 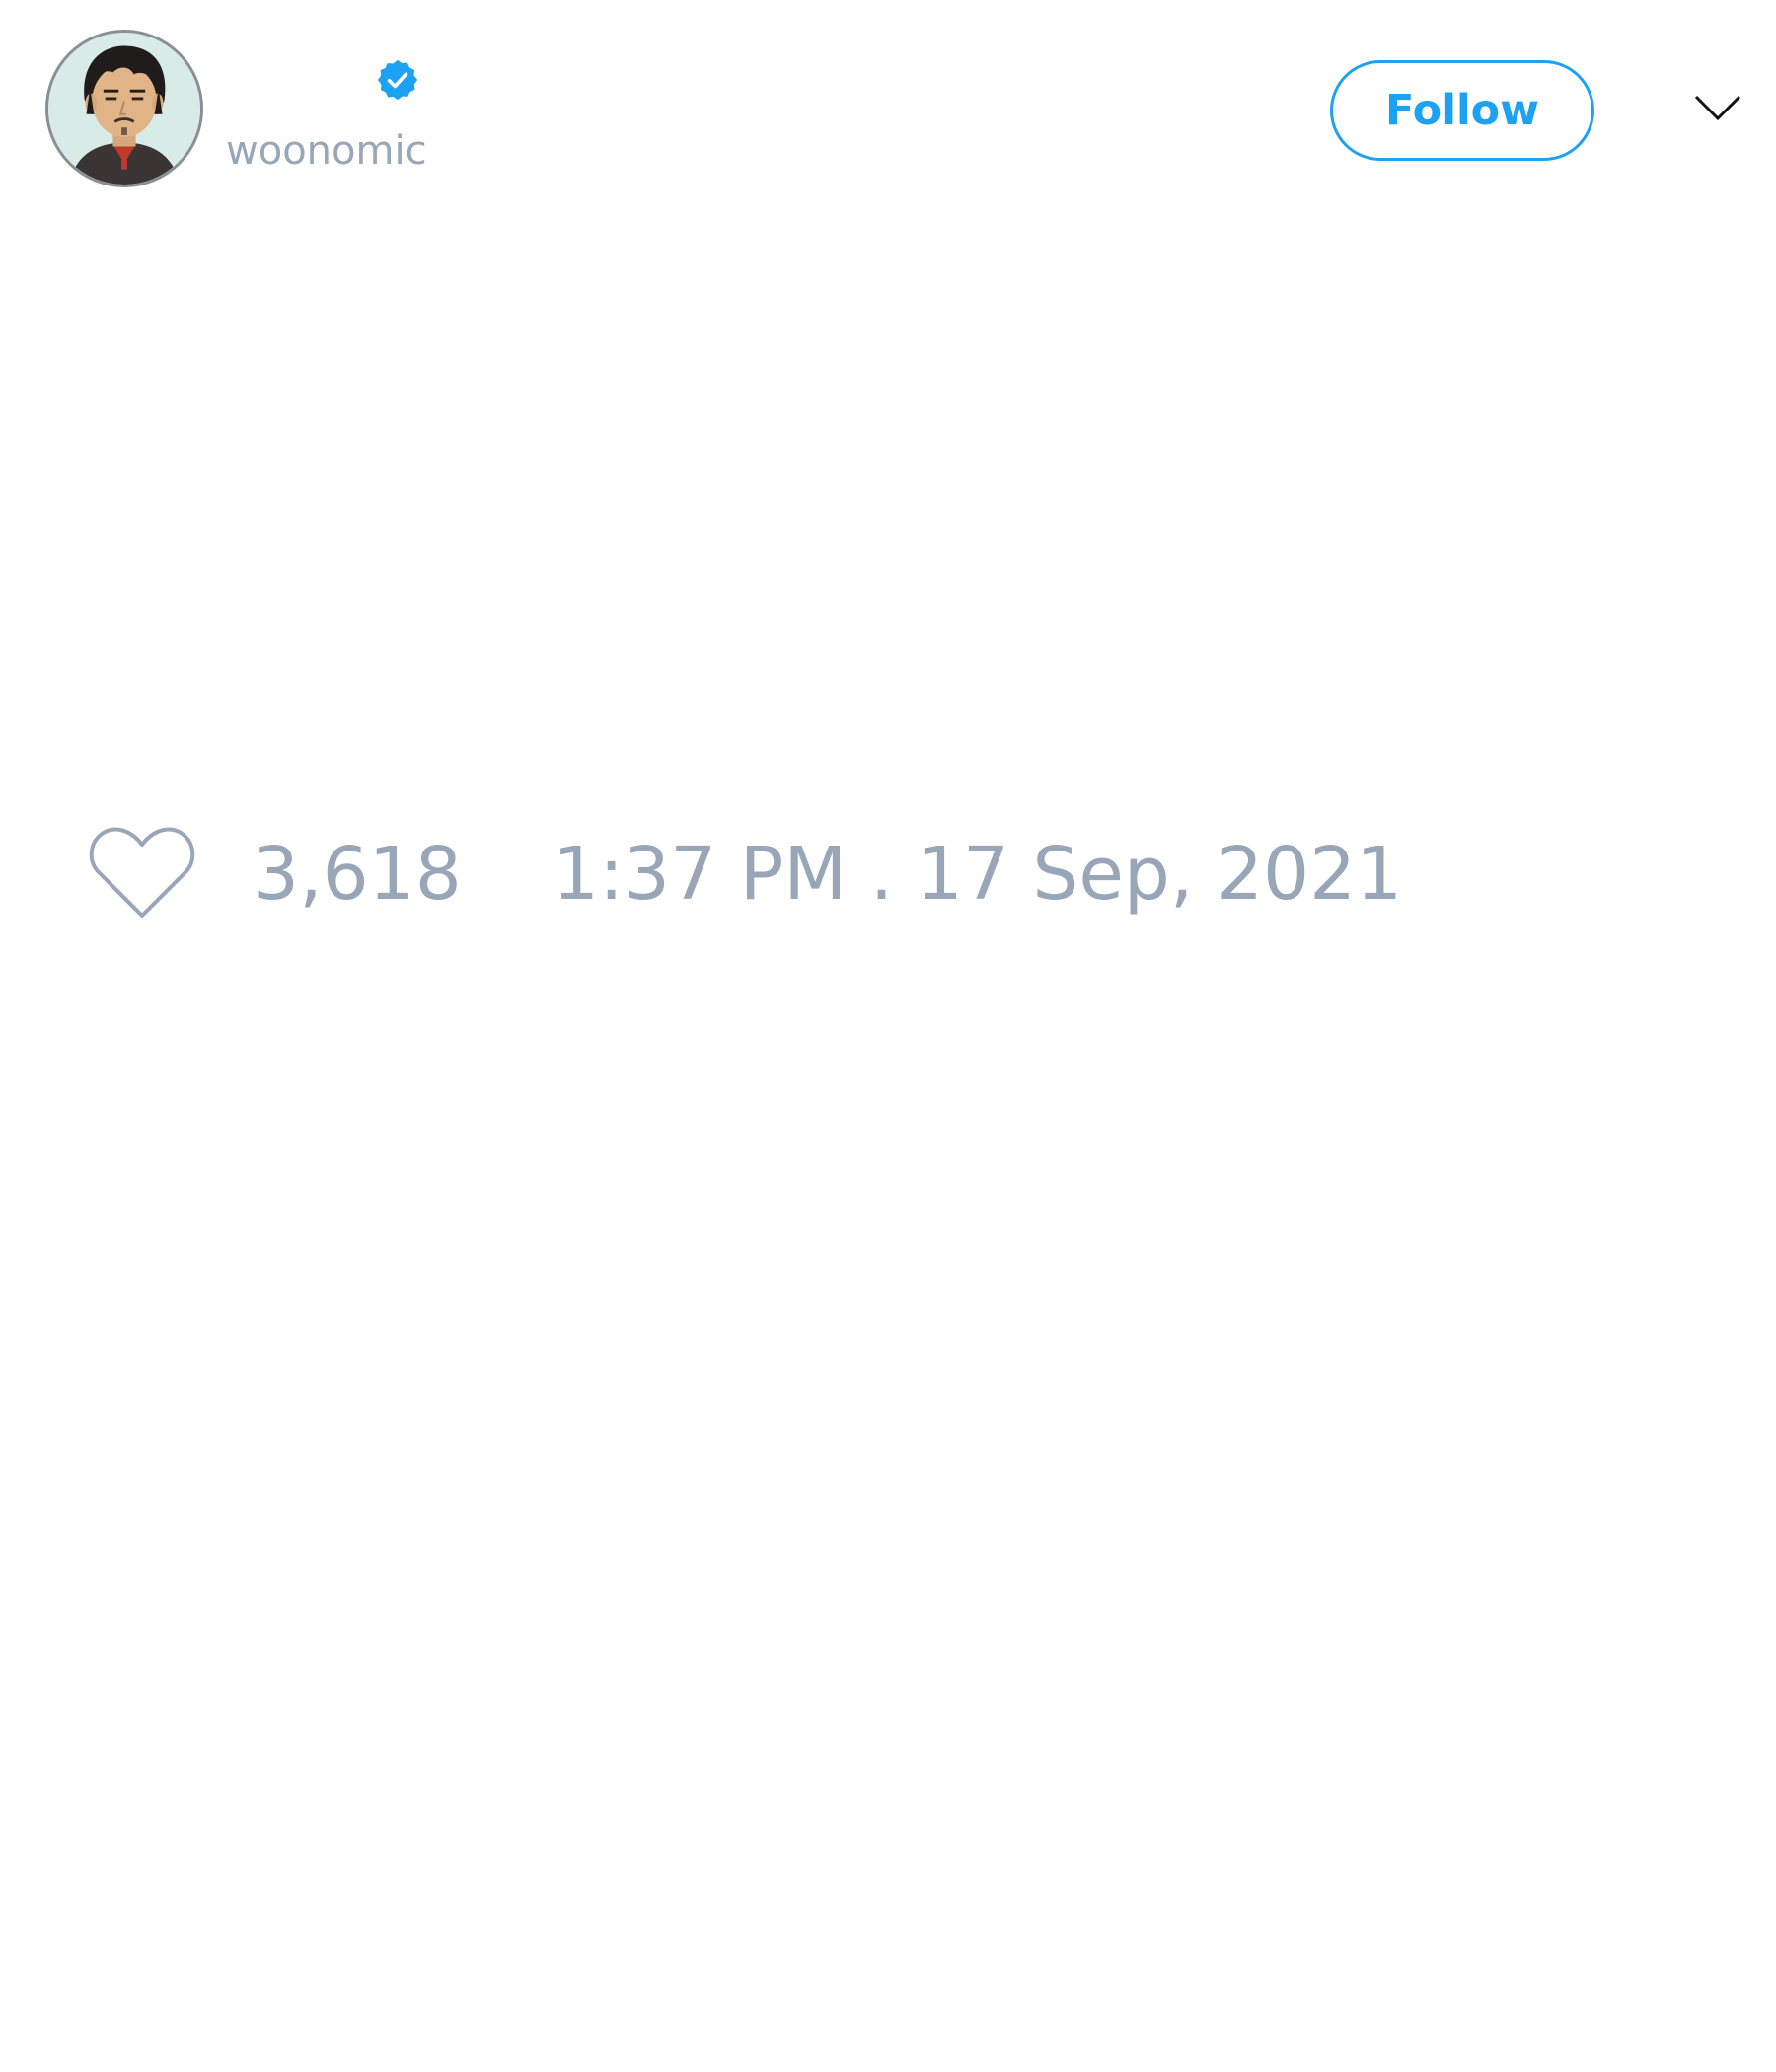 I want to click on avatar-illustration, so click(x=124, y=109).